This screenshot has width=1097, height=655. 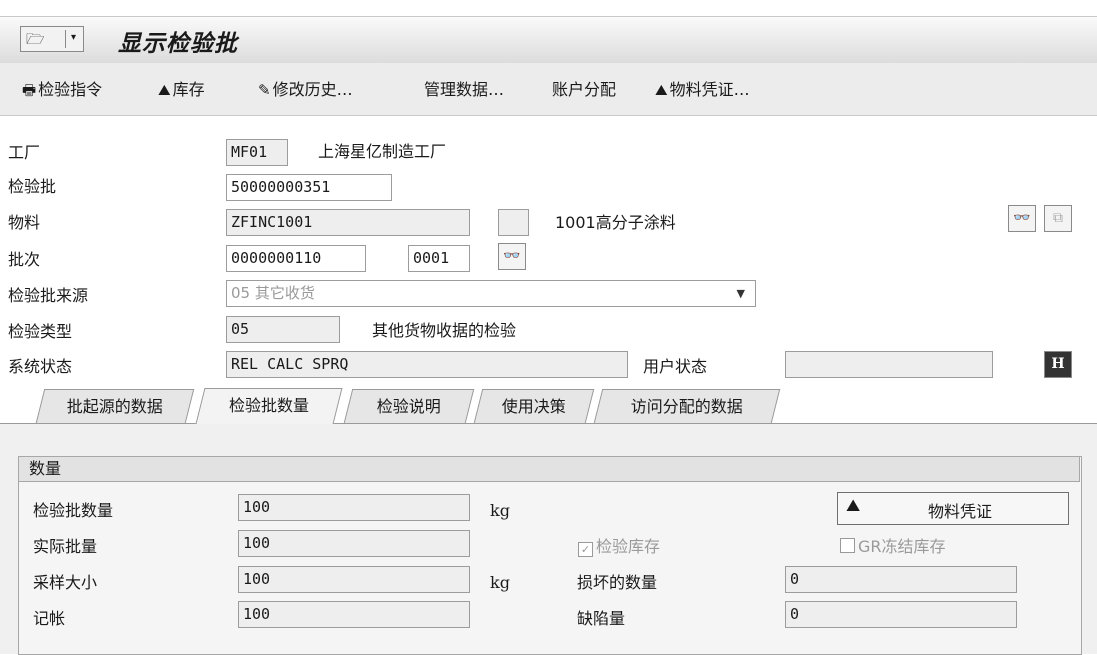 I want to click on history-icon: ✎, so click(x=264, y=90).